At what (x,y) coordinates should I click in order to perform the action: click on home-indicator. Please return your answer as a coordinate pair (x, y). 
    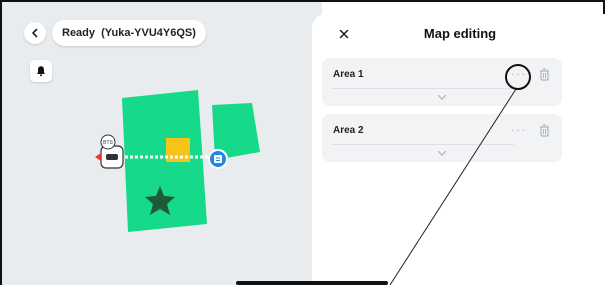
    Looking at the image, I should click on (312, 283).